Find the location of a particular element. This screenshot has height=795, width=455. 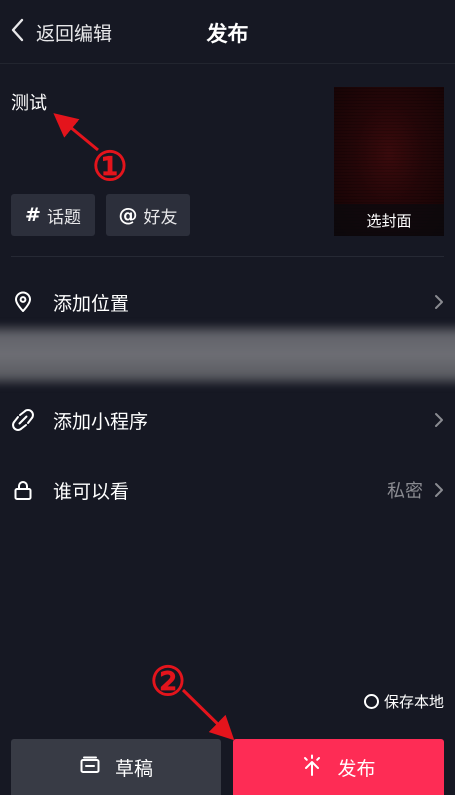

draft-button: 草稿 is located at coordinates (116, 767).